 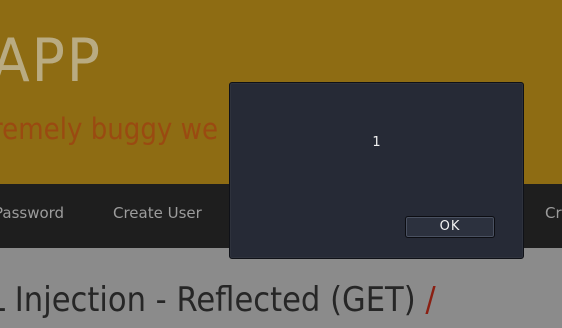 I want to click on menu-item-cut-off: Cr, so click(x=553, y=213).